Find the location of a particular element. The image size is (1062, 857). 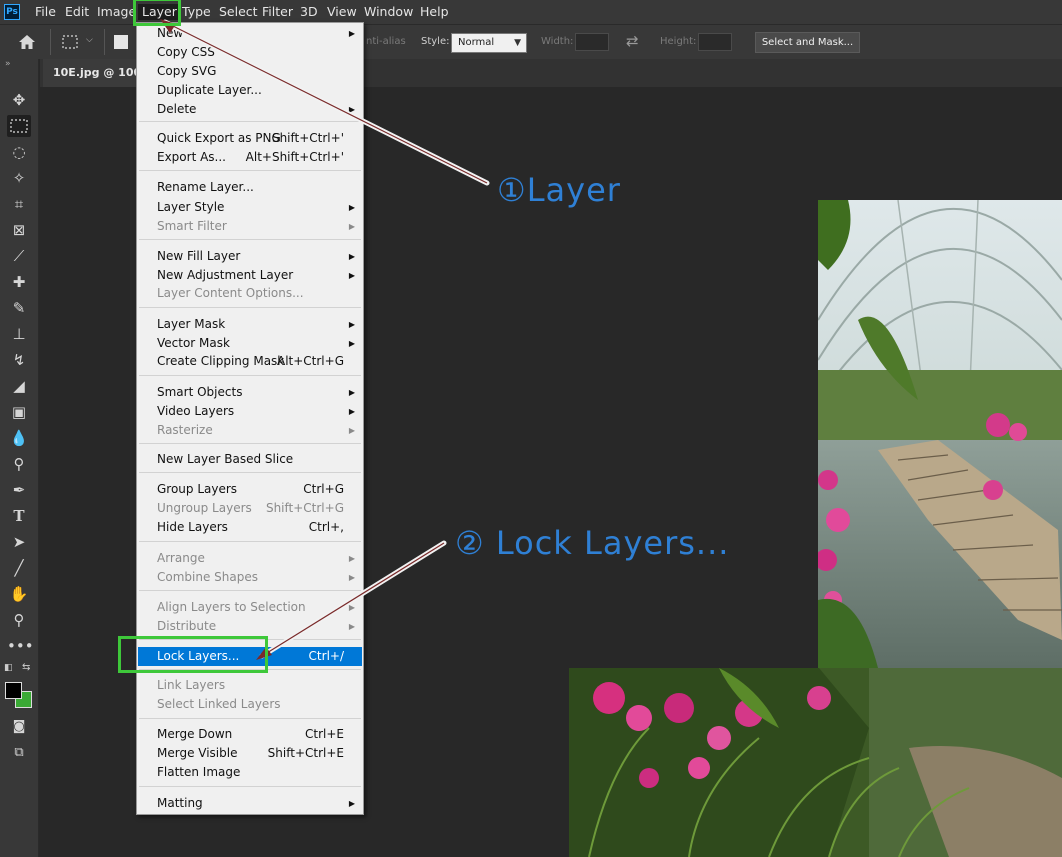

lock-layers-highlight-box is located at coordinates (193, 654).